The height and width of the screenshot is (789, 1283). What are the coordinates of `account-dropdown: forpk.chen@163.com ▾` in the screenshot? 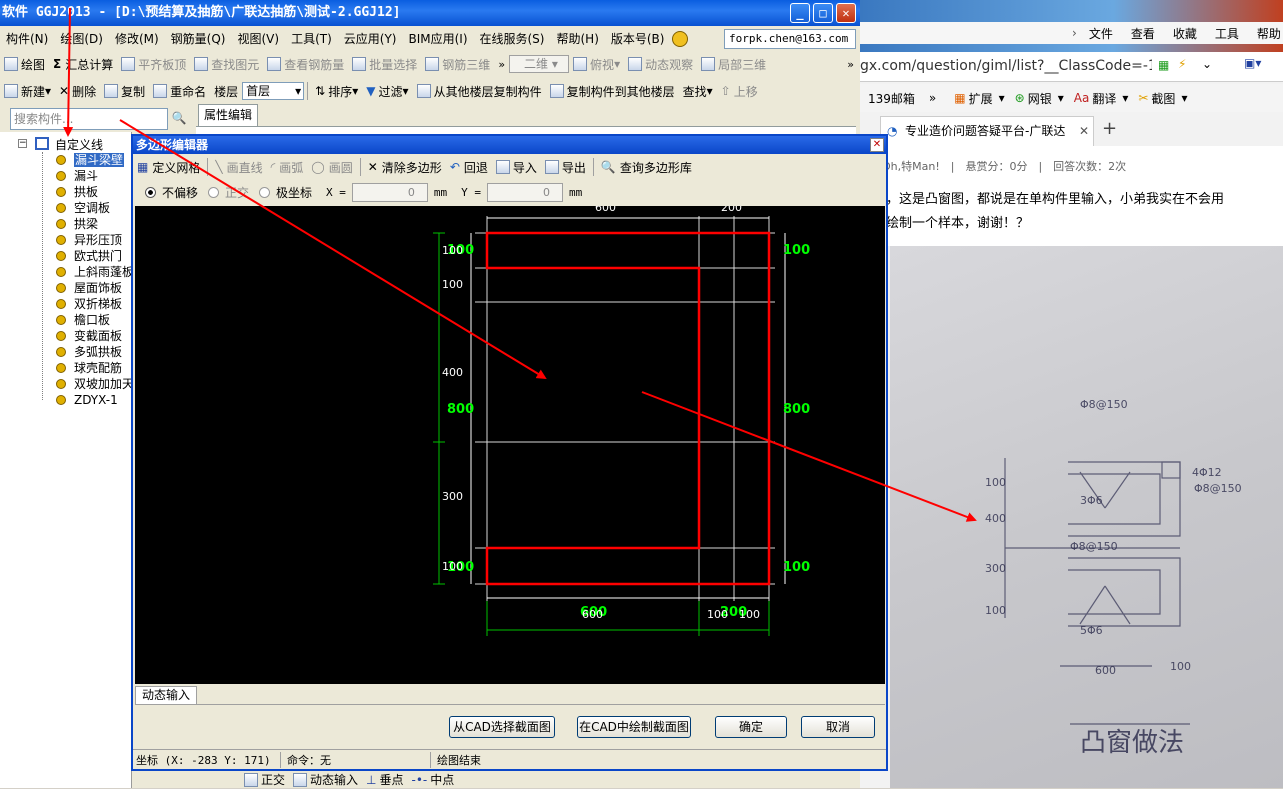 It's located at (790, 39).